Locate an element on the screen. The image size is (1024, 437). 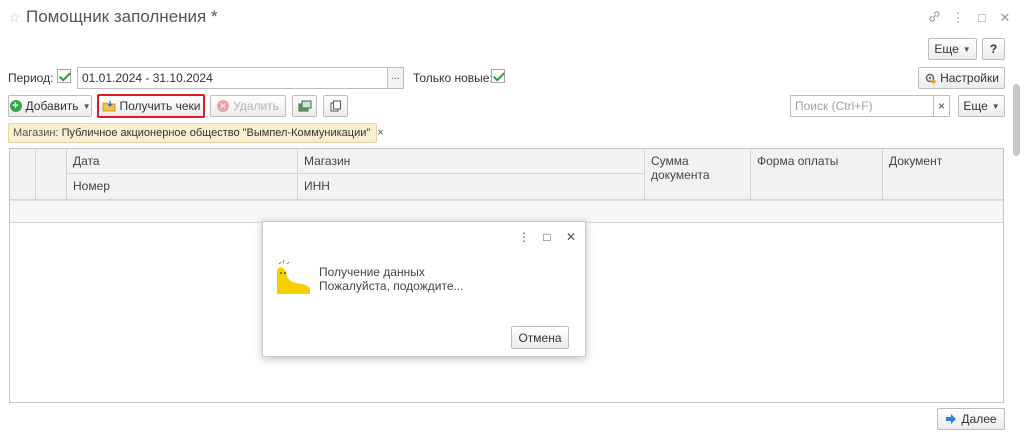
settings-gear-icon is located at coordinates (930, 78).